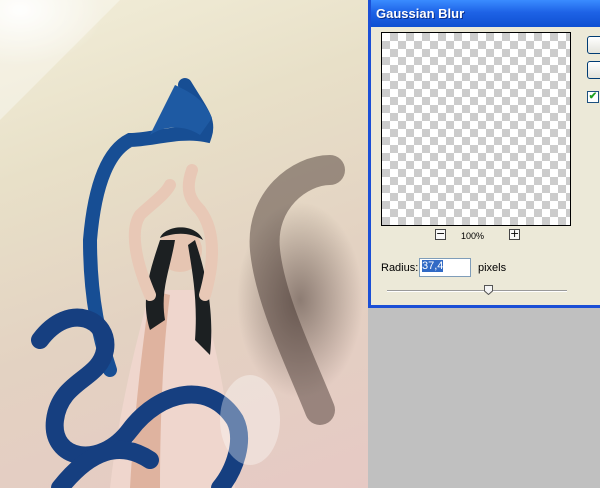  Describe the element at coordinates (593, 97) in the screenshot. I see `preview-checkbox: ✔` at that location.